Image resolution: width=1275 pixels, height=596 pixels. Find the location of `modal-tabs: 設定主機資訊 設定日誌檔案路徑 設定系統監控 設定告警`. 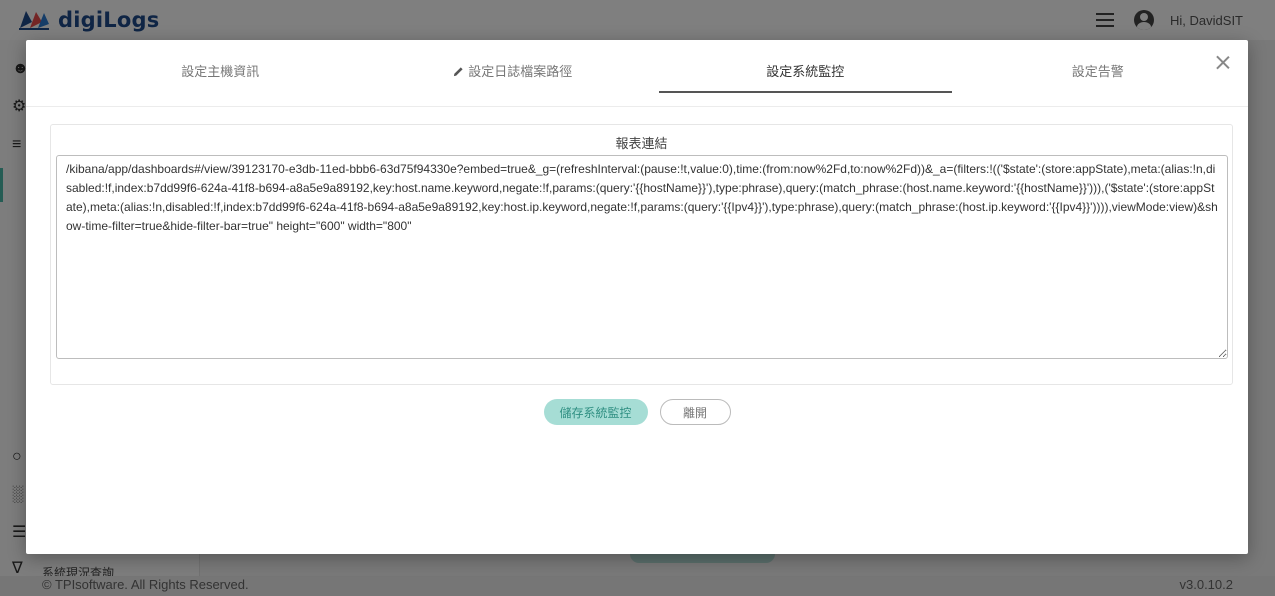

modal-tabs: 設定主機資訊 設定日誌檔案路徑 設定系統監控 設定告警 is located at coordinates (659, 73).